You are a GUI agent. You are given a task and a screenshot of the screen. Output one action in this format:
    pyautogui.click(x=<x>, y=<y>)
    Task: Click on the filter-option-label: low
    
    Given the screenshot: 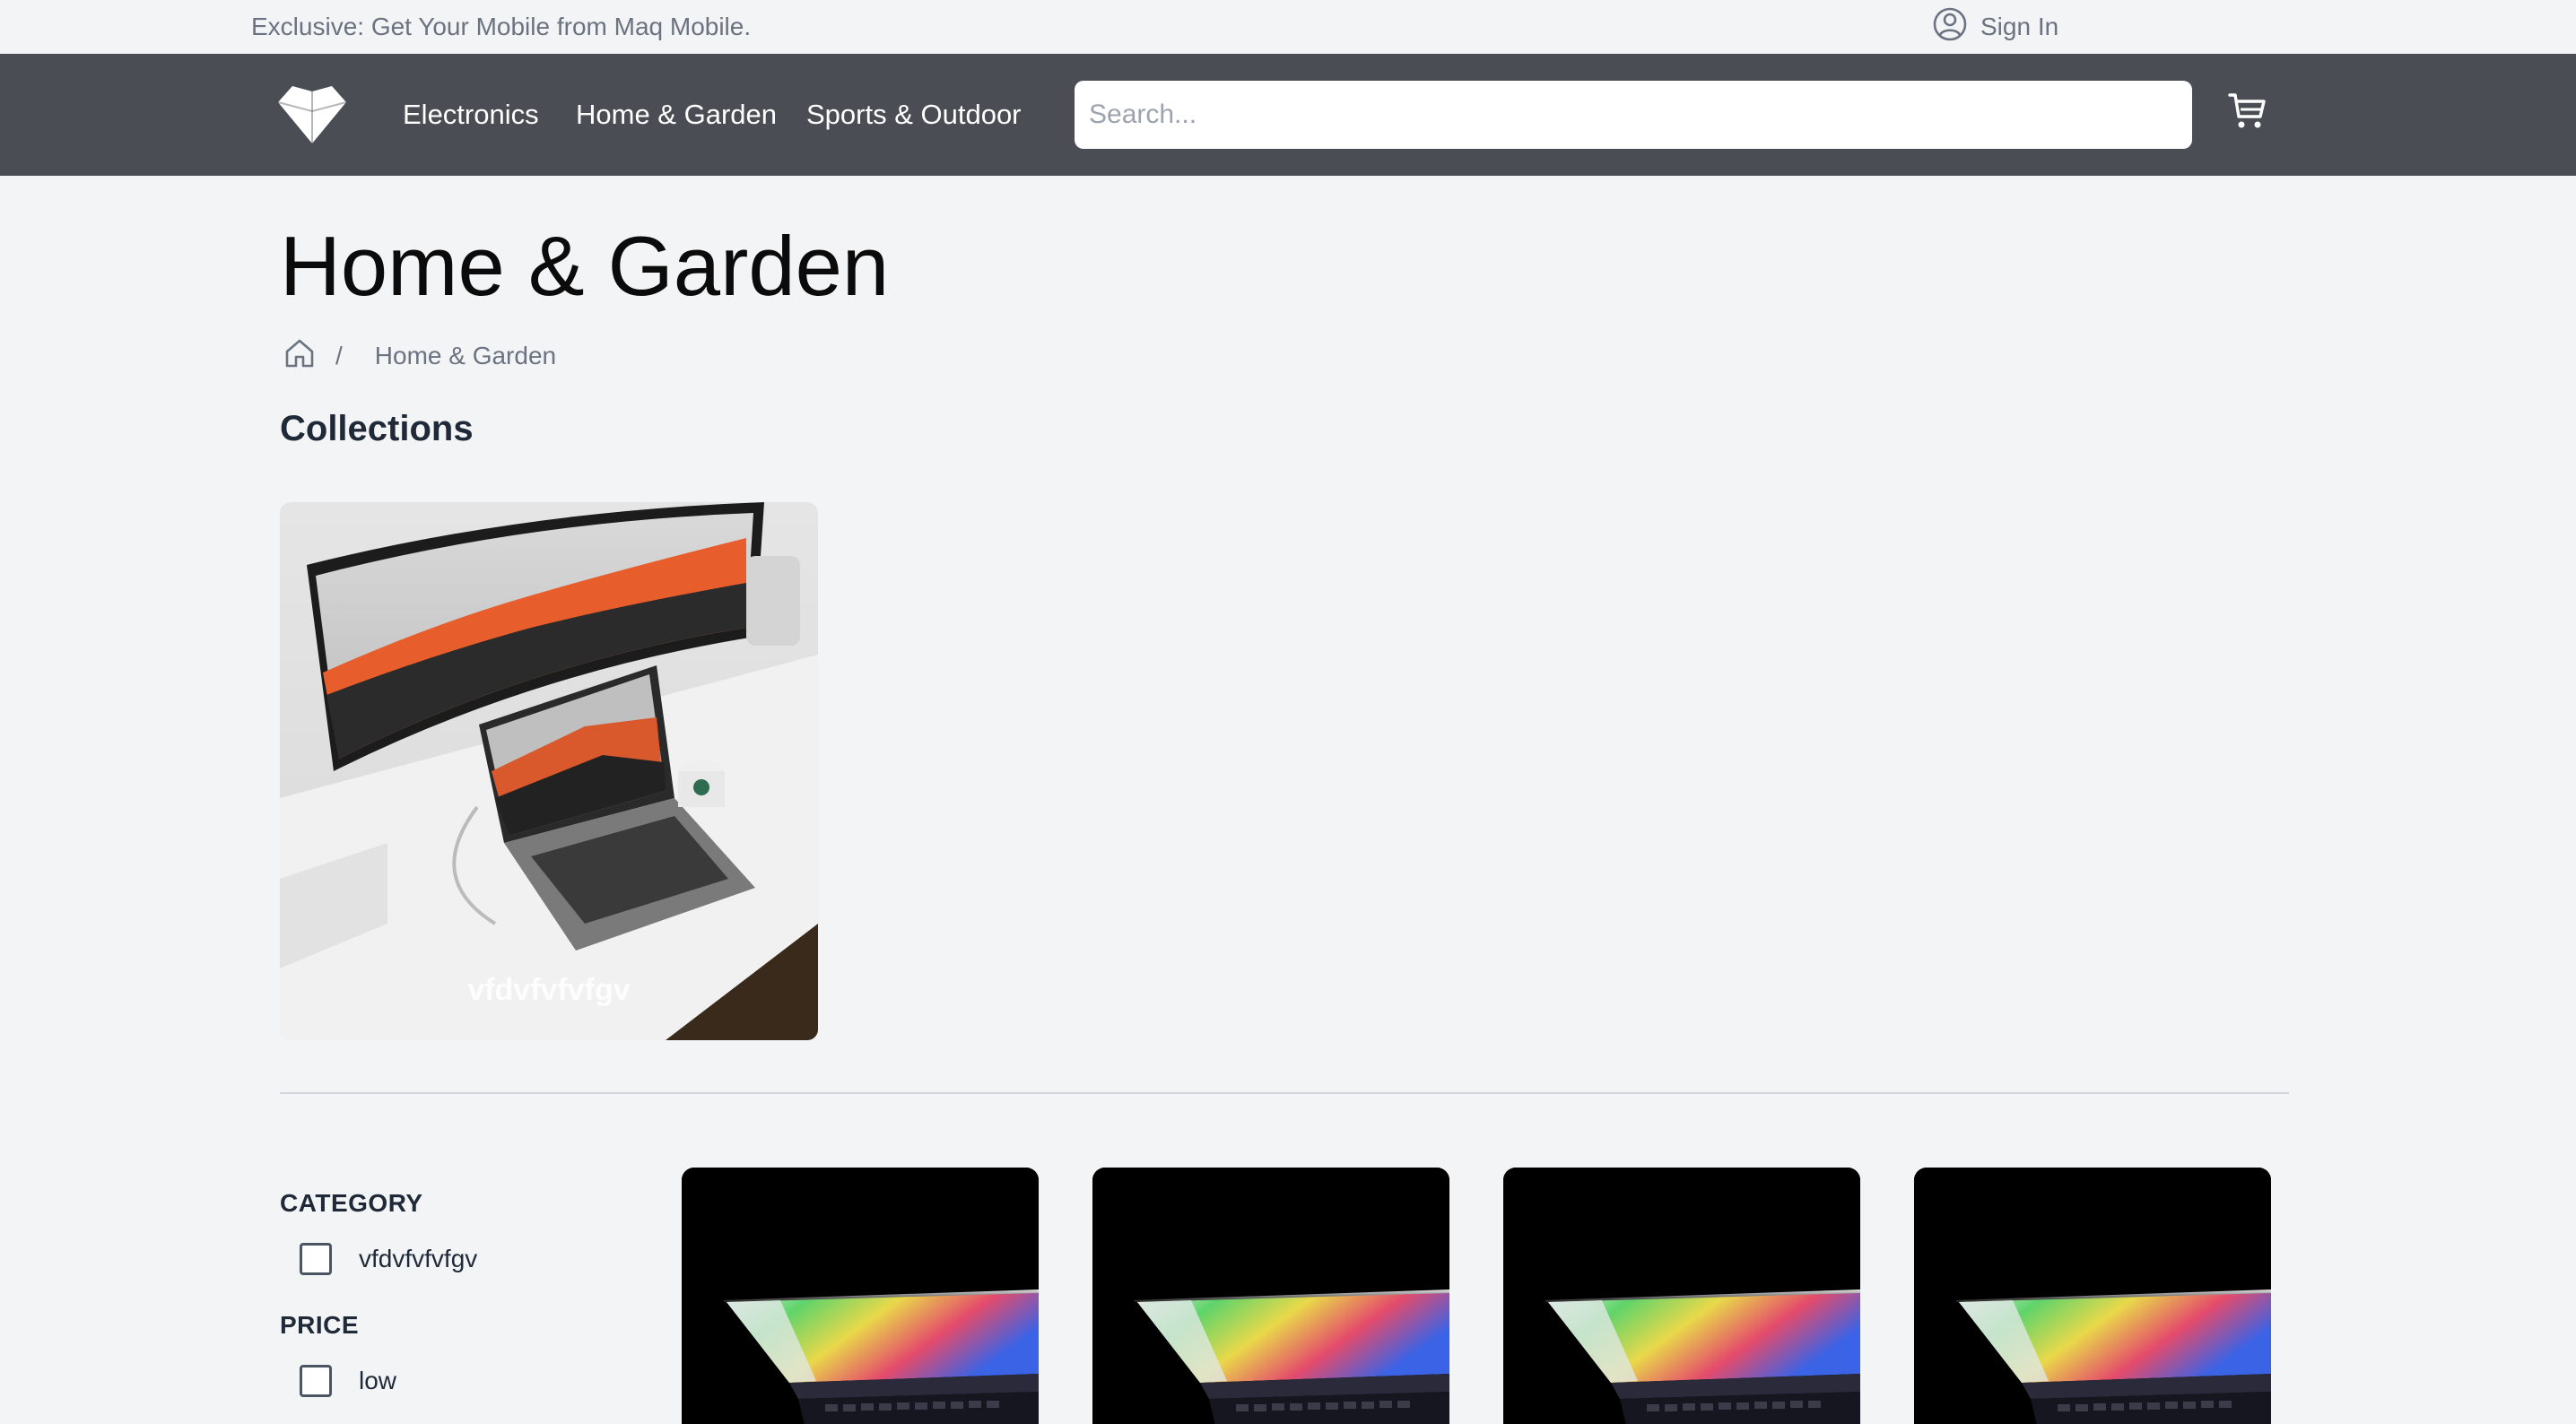 What is the action you would take?
    pyautogui.click(x=378, y=1380)
    